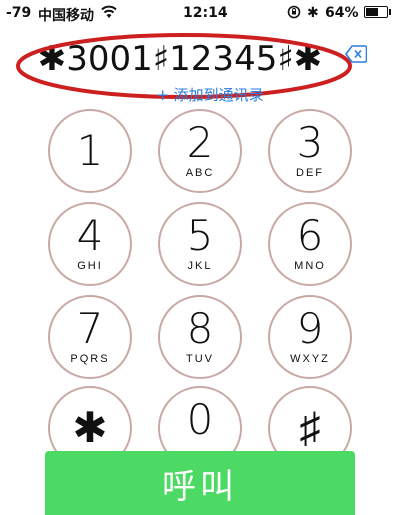 This screenshot has height=515, width=400. I want to click on key-9: 9 WXYZ, so click(310, 337).